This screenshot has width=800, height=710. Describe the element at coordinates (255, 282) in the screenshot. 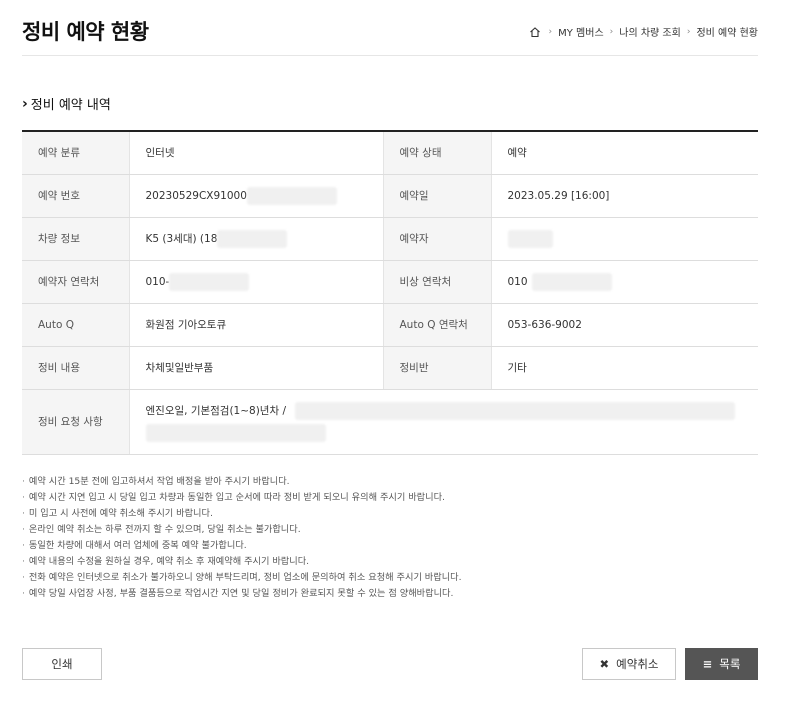

I see `reserver-contact-cell: 010-` at that location.